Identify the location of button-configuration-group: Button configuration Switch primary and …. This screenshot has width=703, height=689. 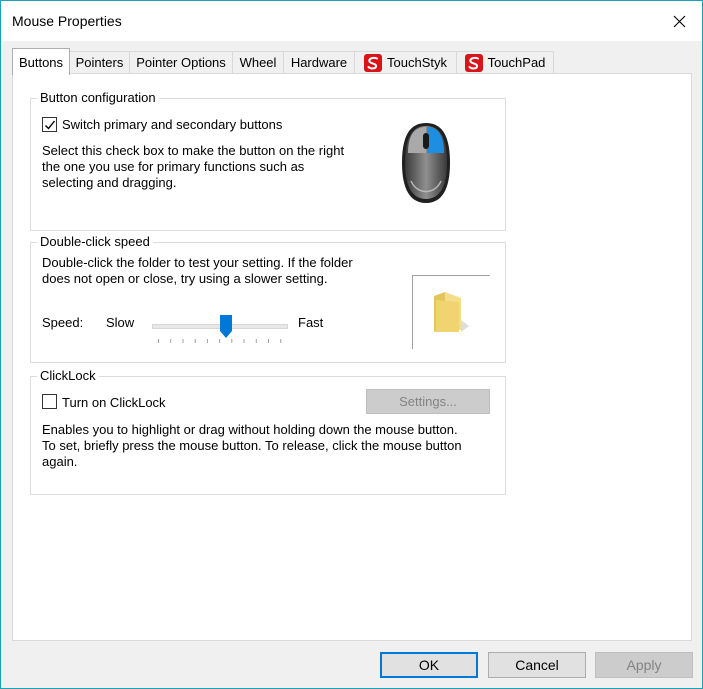
(268, 160).